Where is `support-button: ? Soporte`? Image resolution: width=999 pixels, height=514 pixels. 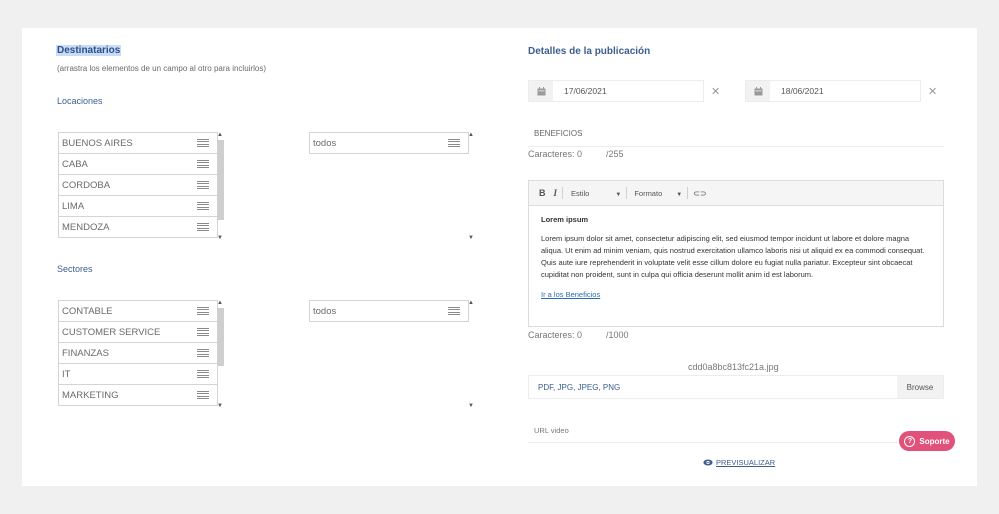
support-button: ? Soporte is located at coordinates (927, 441).